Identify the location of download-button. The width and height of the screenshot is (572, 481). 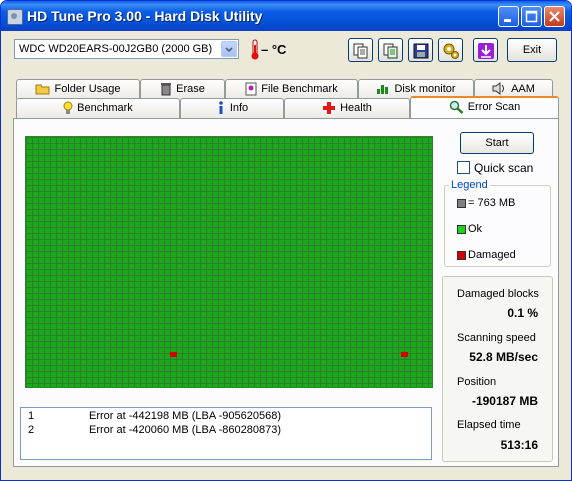
(485, 50).